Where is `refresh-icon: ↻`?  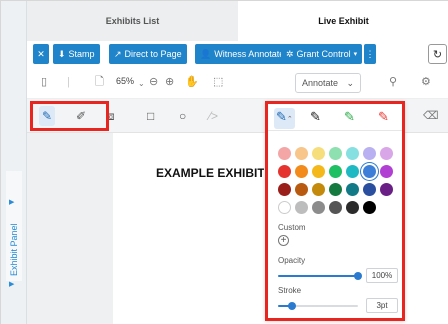 refresh-icon: ↻ is located at coordinates (437, 54).